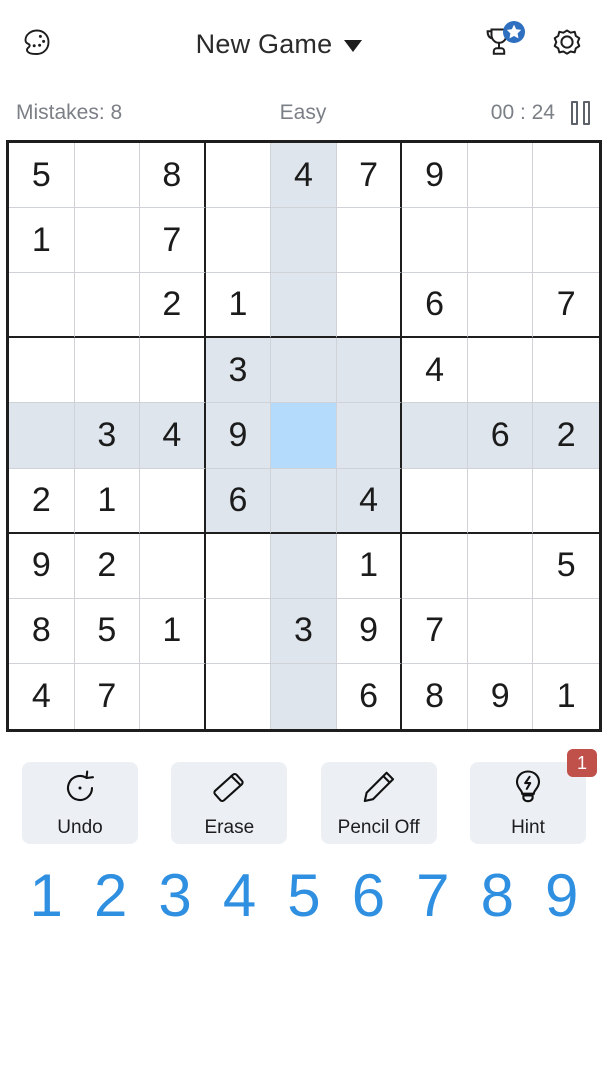 The width and height of the screenshot is (608, 1080). I want to click on trophy-button, so click(500, 44).